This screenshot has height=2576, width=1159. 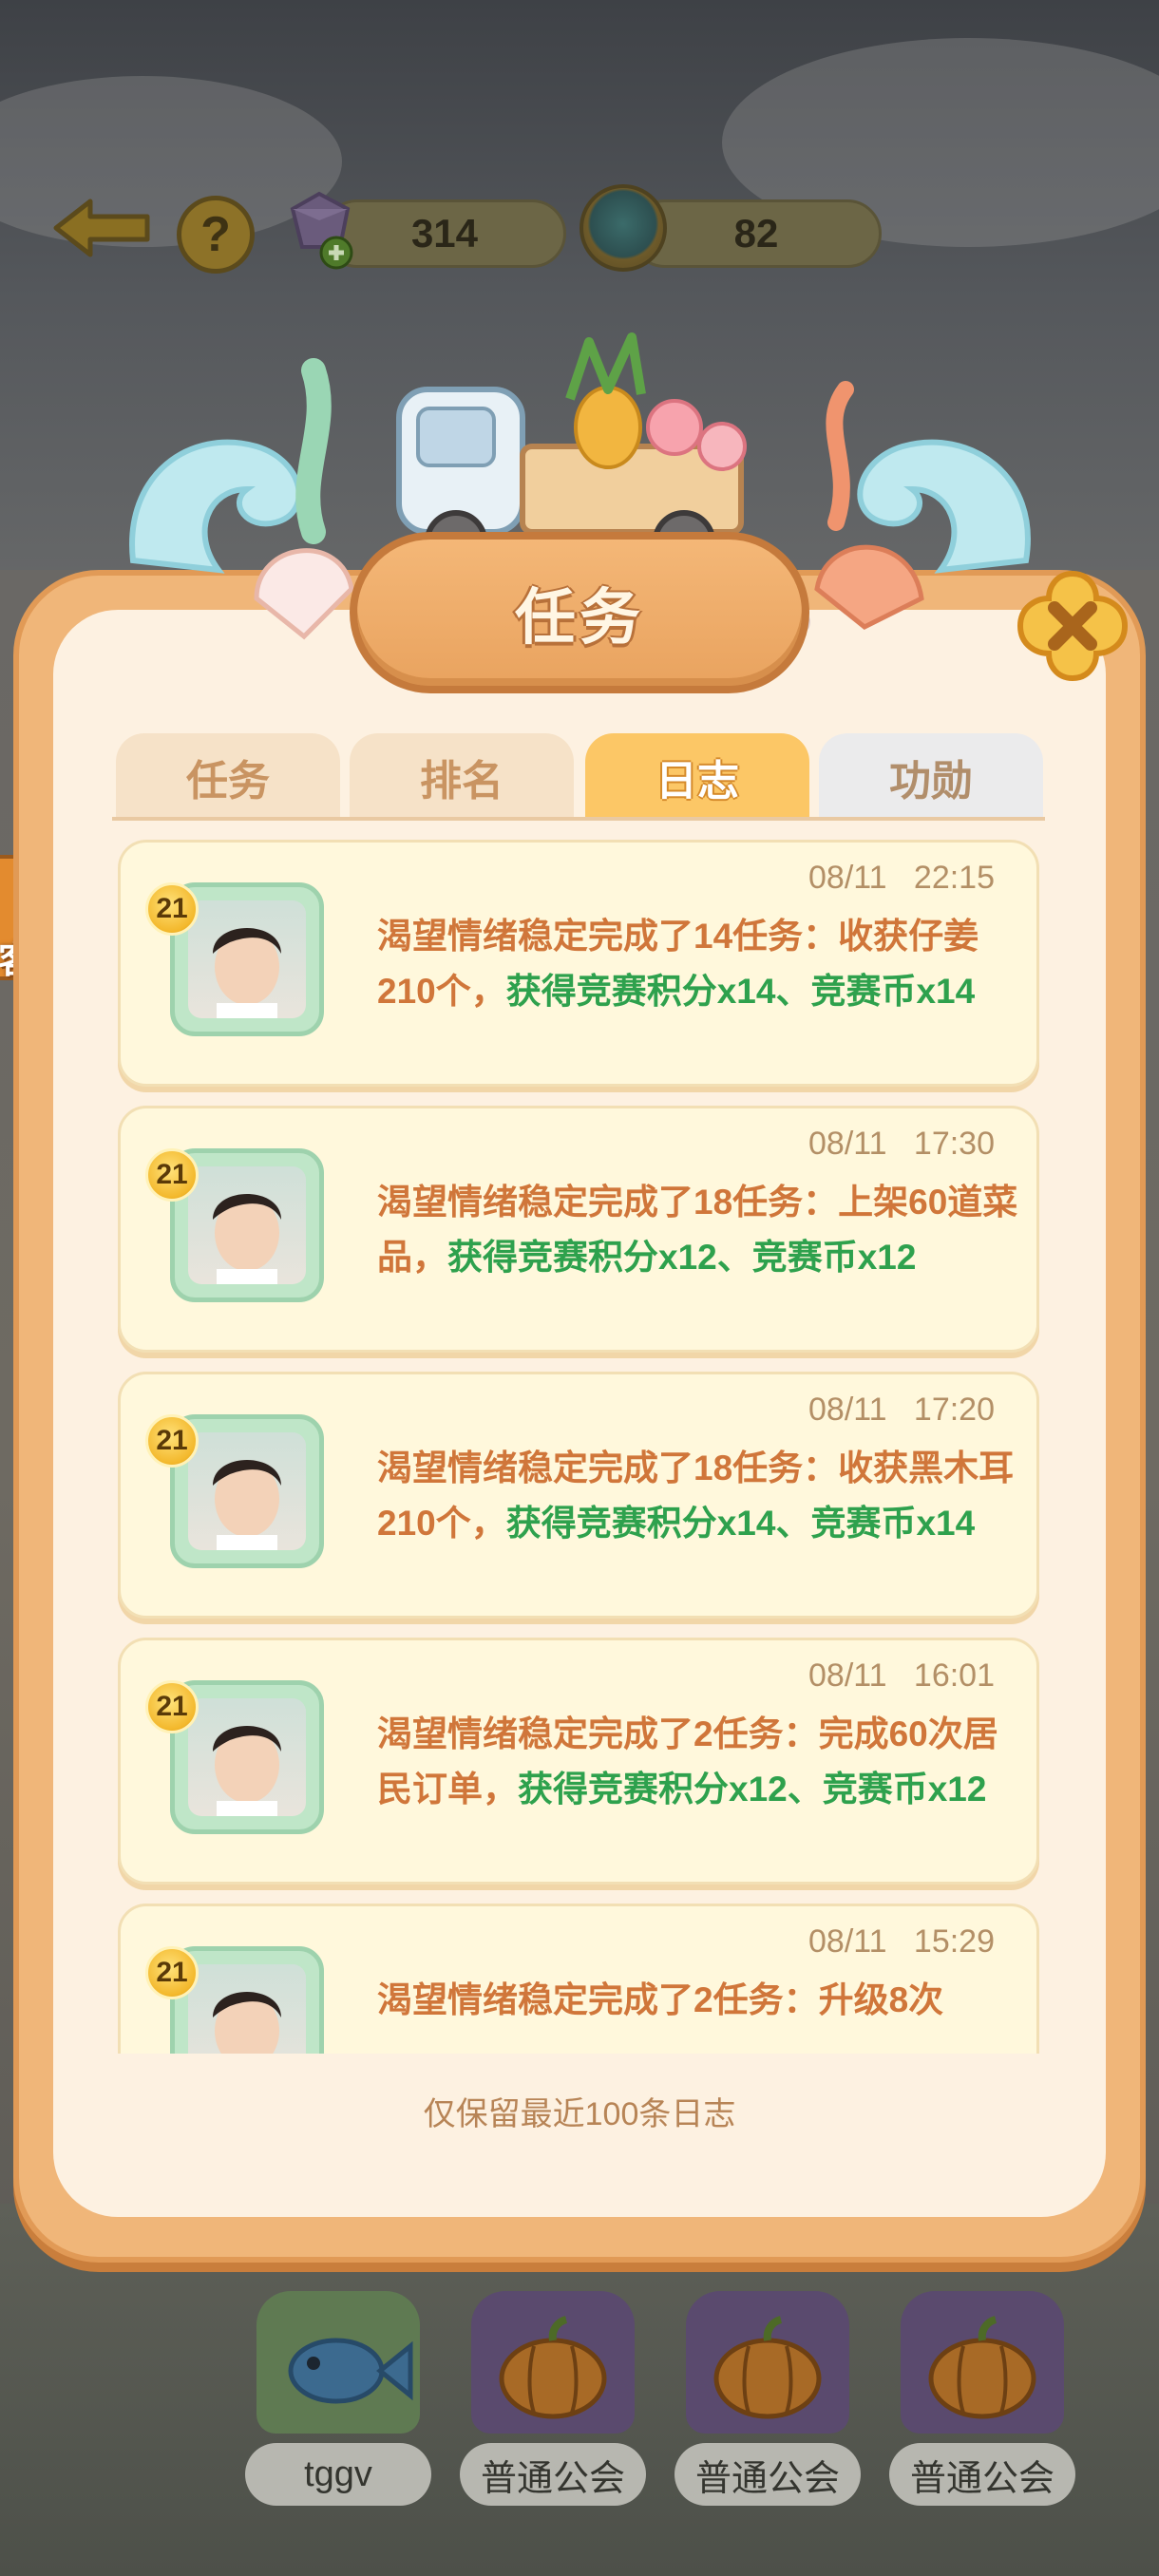 I want to click on gem-count: 314, so click(x=444, y=233).